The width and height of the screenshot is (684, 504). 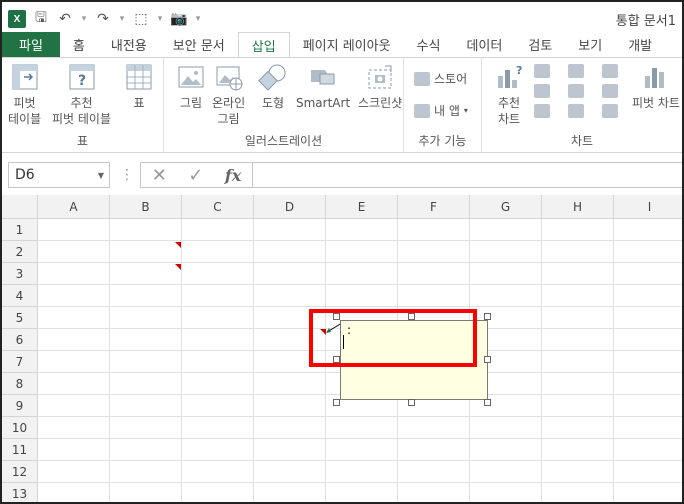 What do you see at coordinates (122, 19) in the screenshot?
I see `redo-dropdown-icon: ▾` at bounding box center [122, 19].